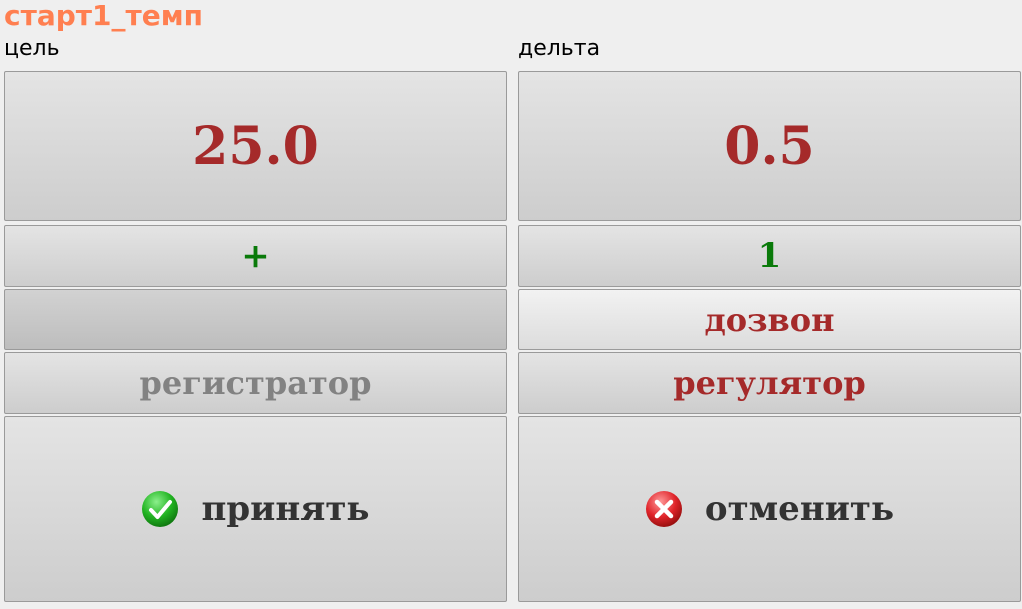  I want to click on delta-value-button: 0.5, so click(769, 146).